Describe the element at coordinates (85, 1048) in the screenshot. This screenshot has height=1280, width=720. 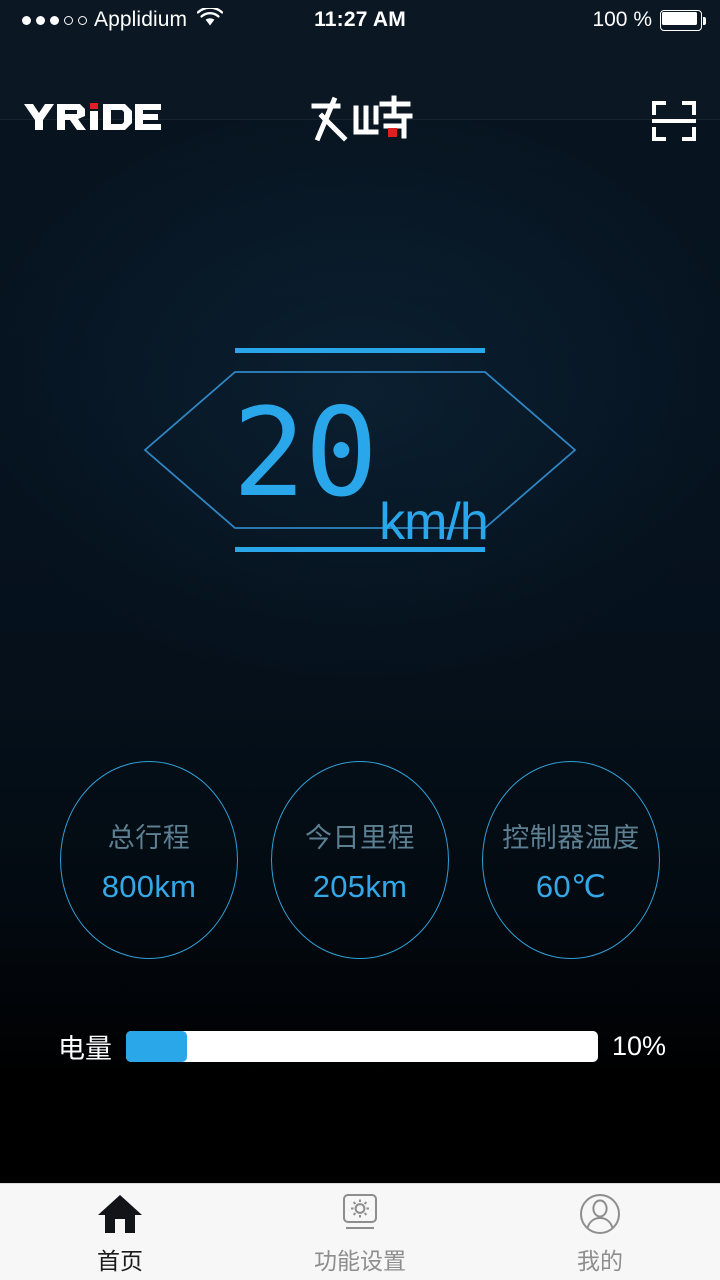
I see `battery-label: 电量` at that location.